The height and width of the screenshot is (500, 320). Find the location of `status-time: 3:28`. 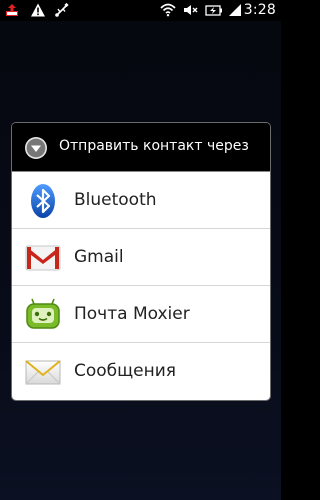

status-time: 3:28 is located at coordinates (259, 10).